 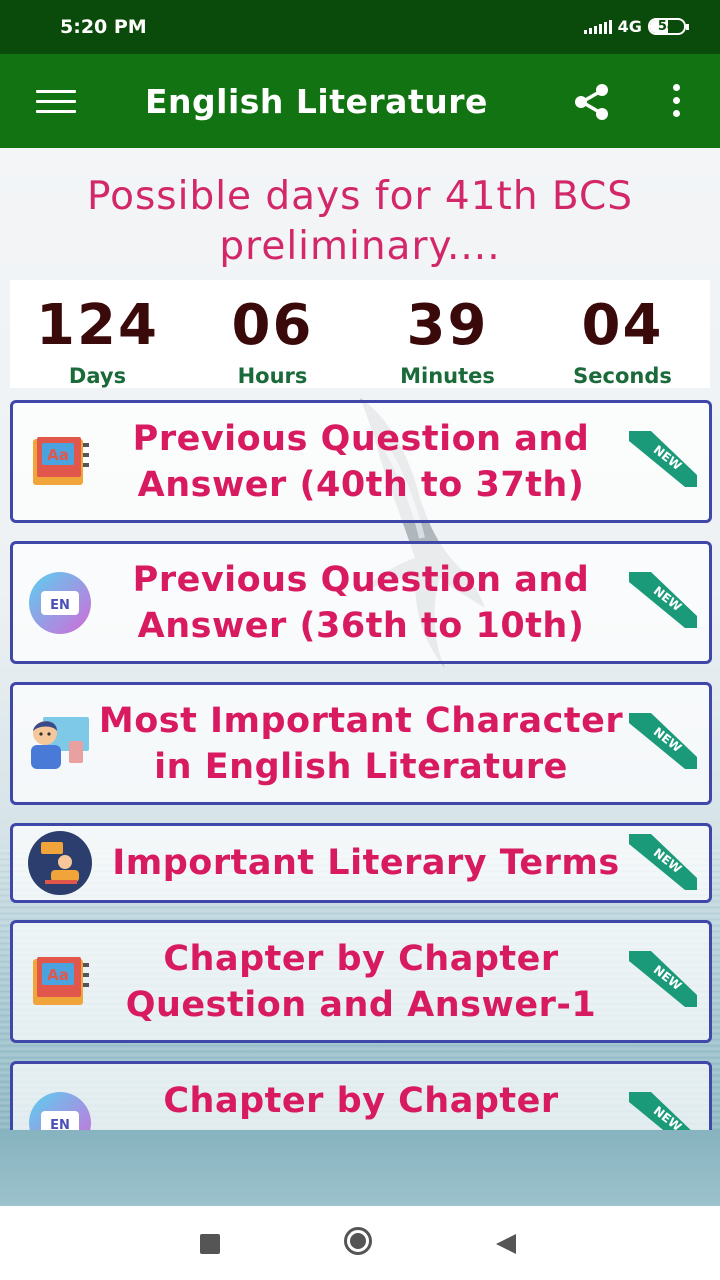 I want to click on more-vert-icon, so click(x=676, y=104).